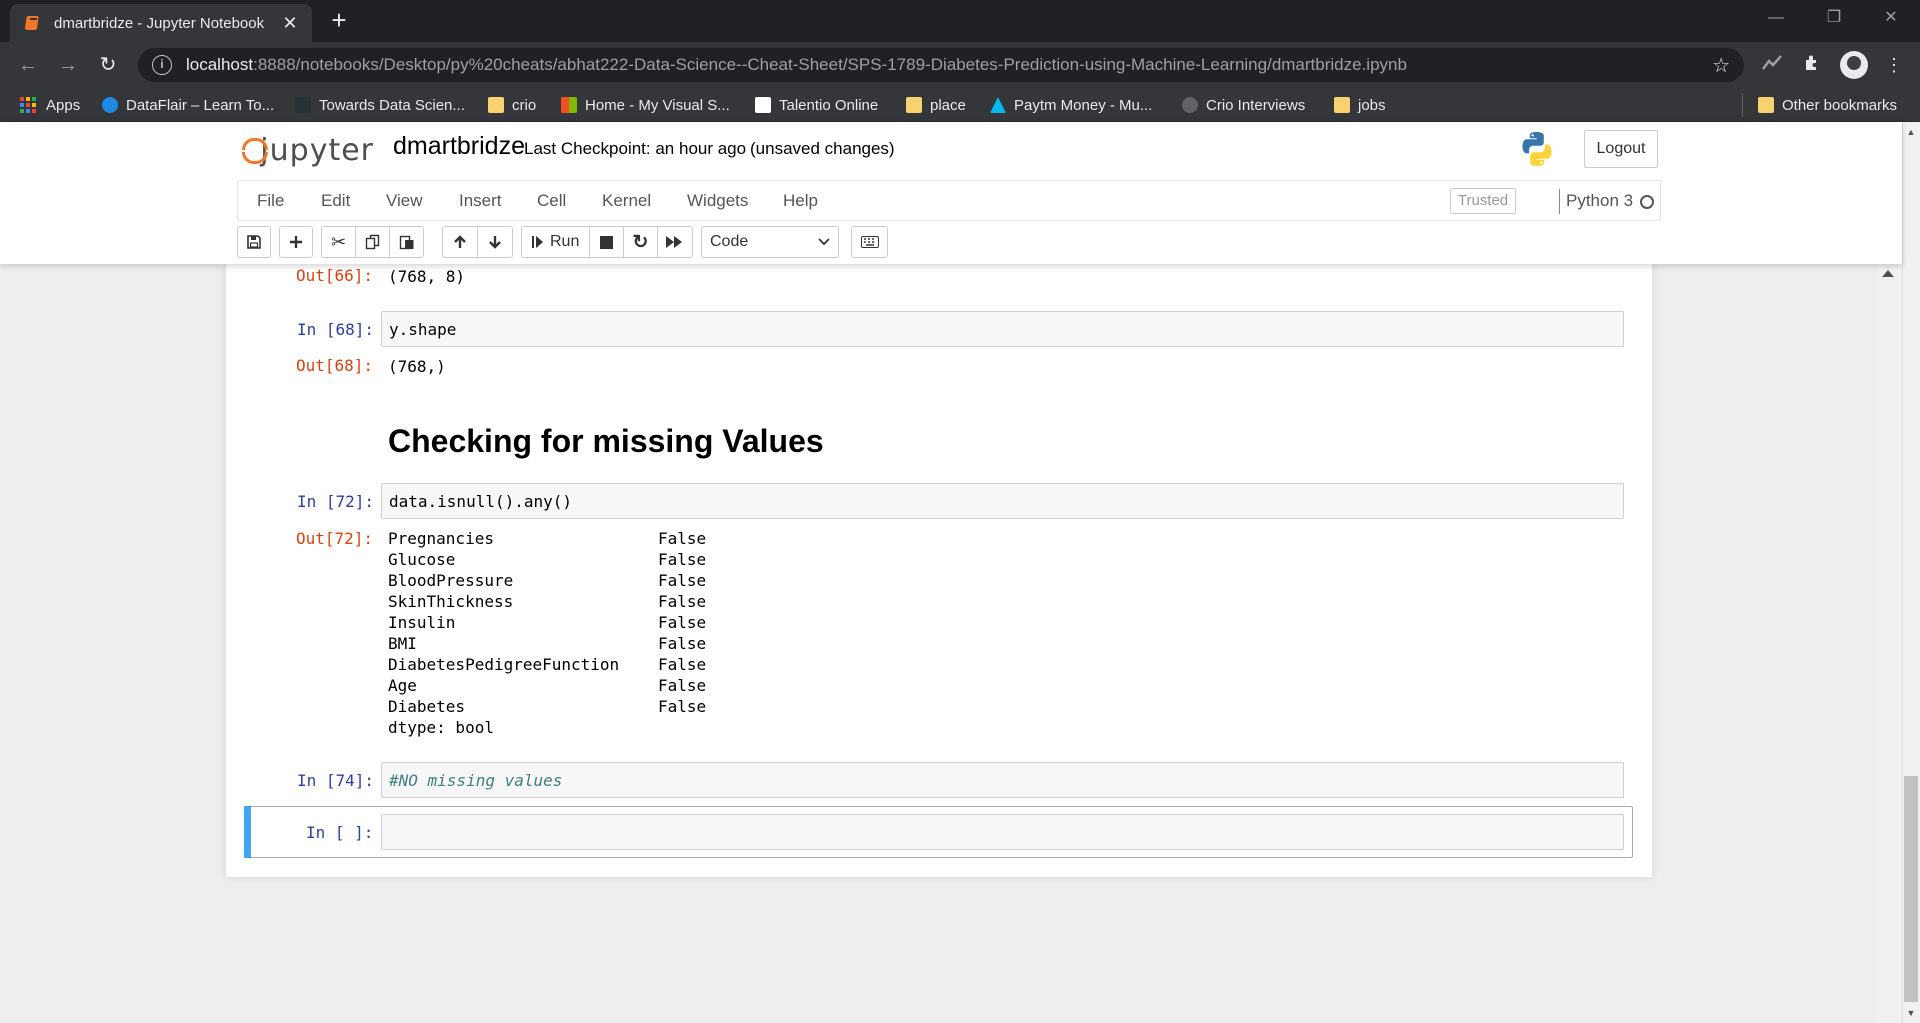 This screenshot has width=1920, height=1023. I want to click on bookmark-crio-interviews: Crio Interviews, so click(1243, 105).